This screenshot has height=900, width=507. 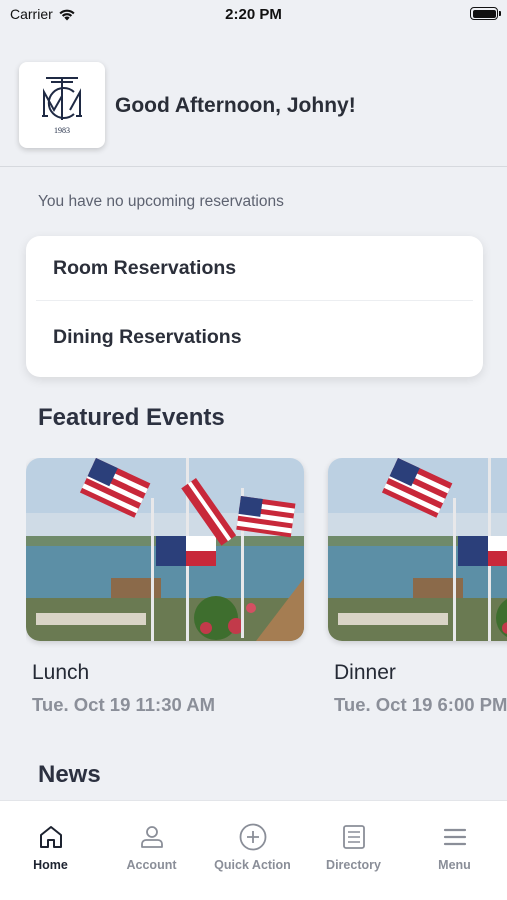 What do you see at coordinates (254, 337) in the screenshot?
I see `dining-reservations-button: Dining Reservations` at bounding box center [254, 337].